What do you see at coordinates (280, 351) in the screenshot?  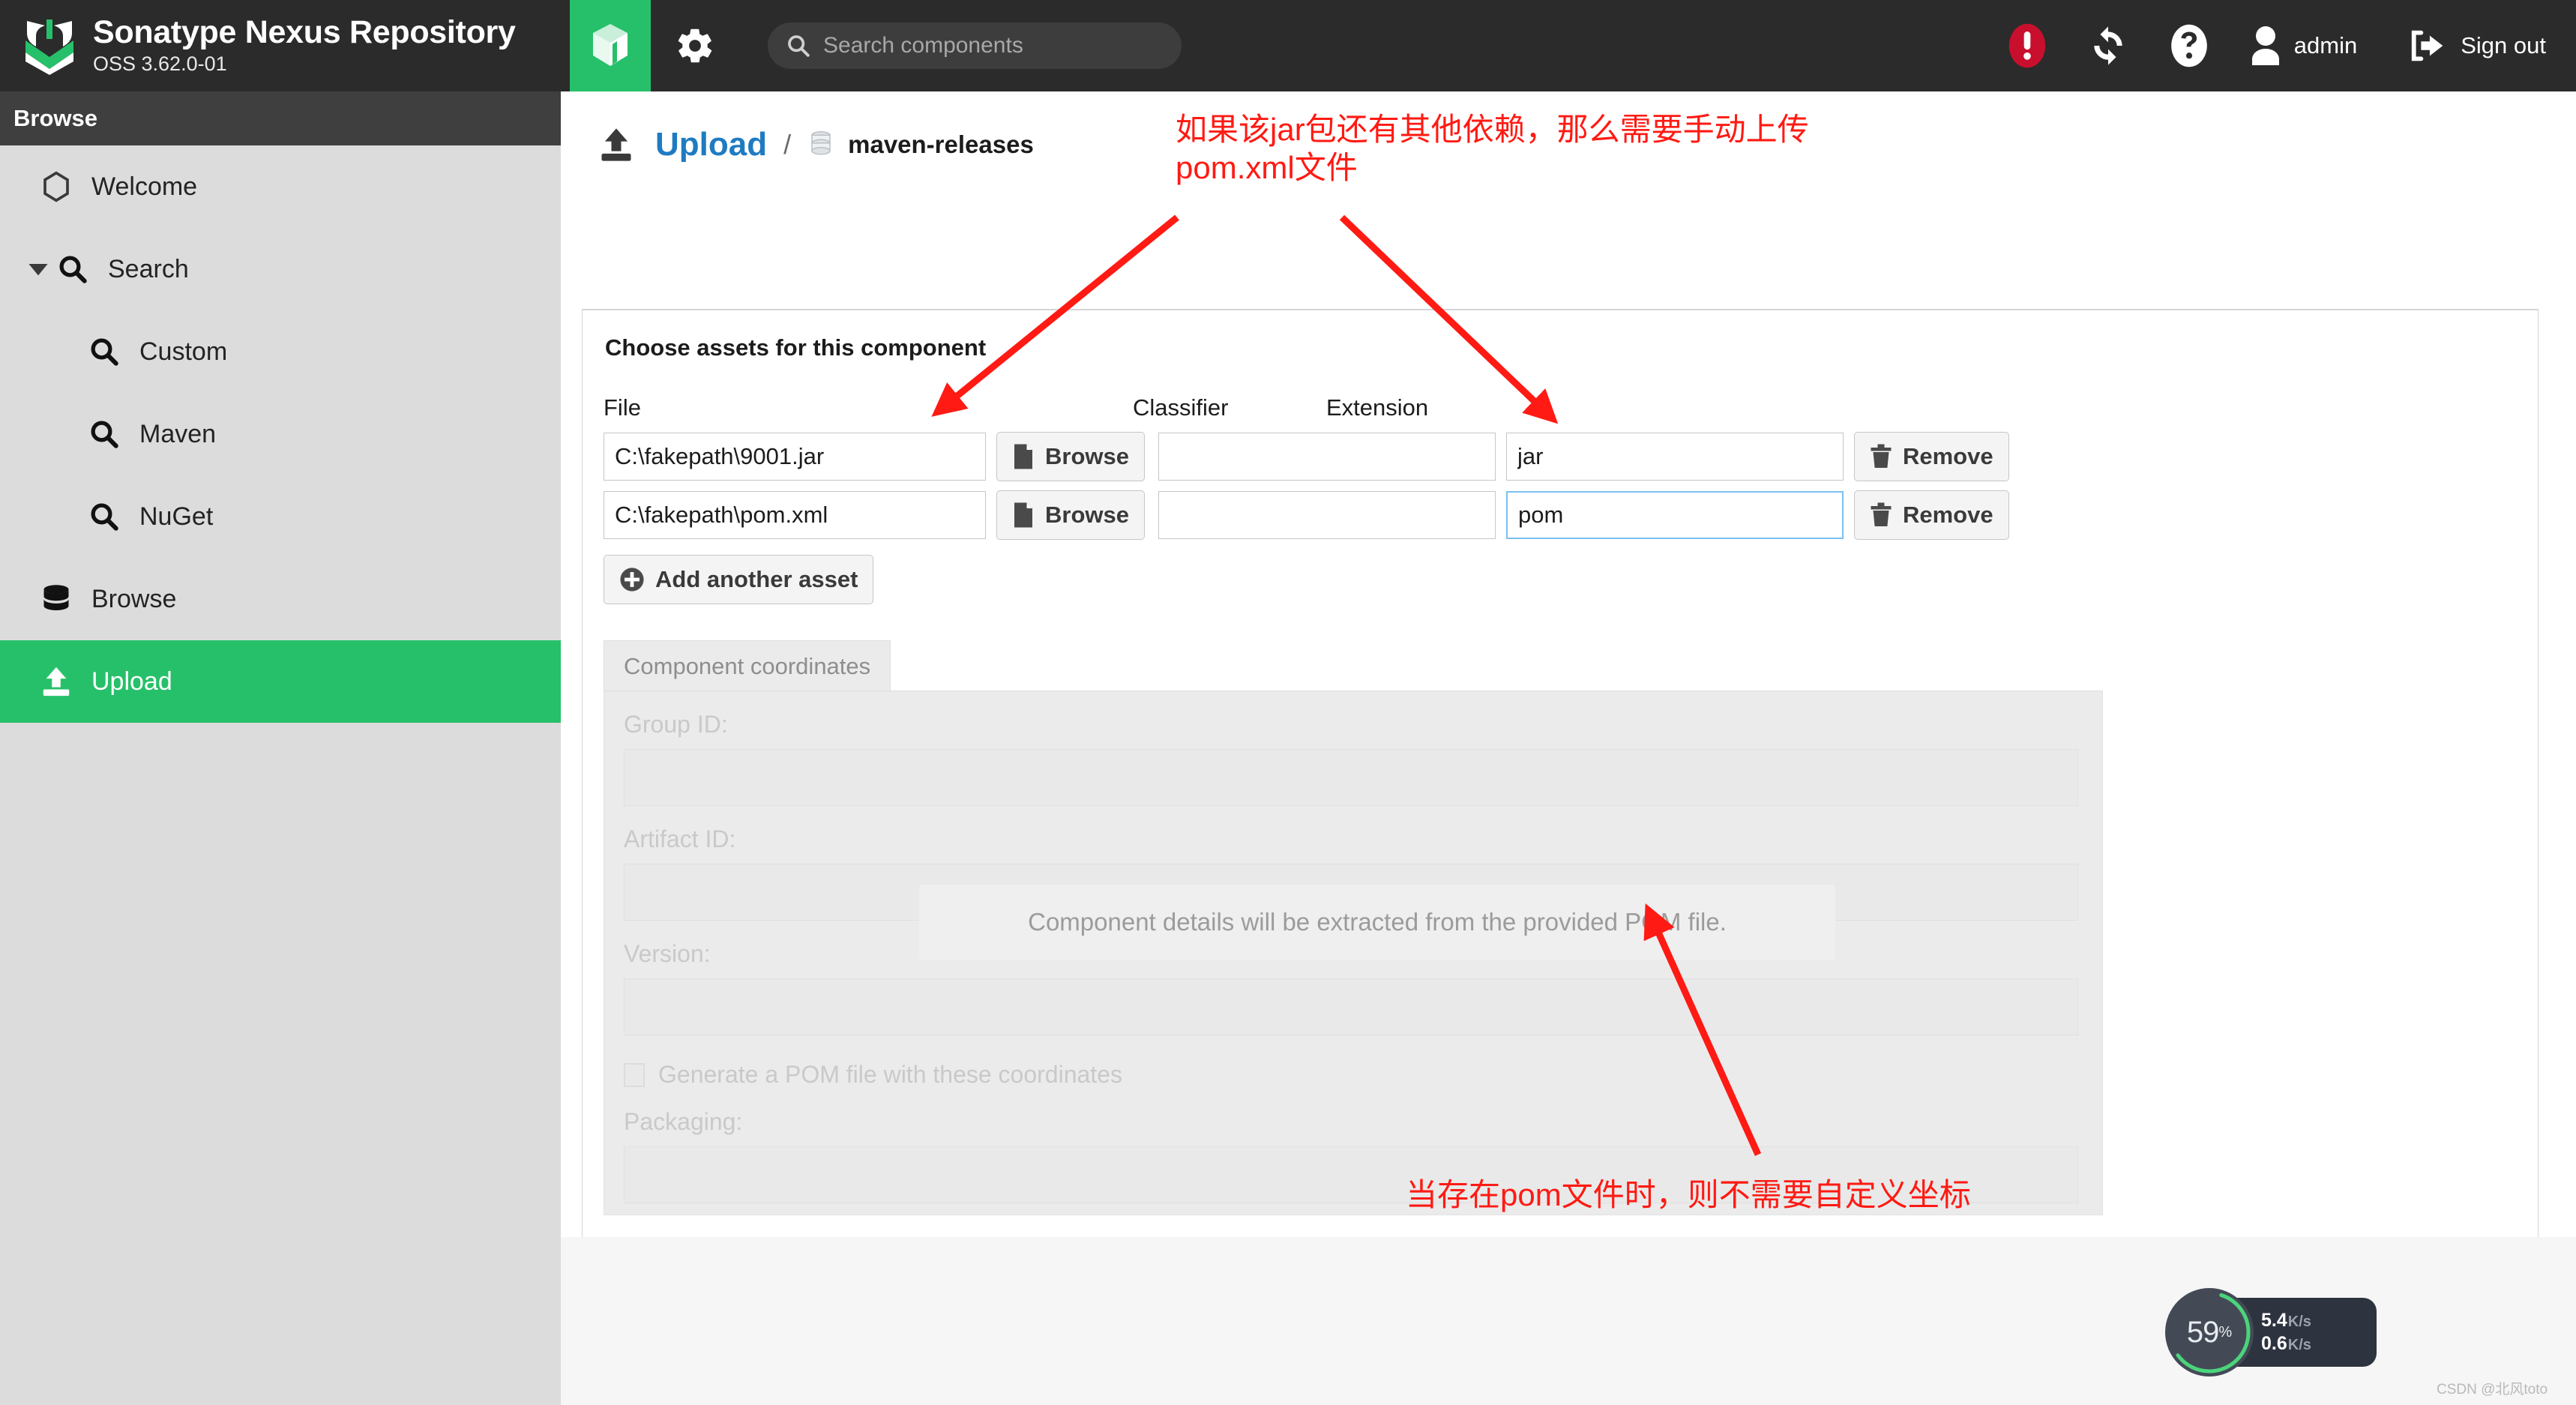 I see `sidebar-item-custom: Custom` at bounding box center [280, 351].